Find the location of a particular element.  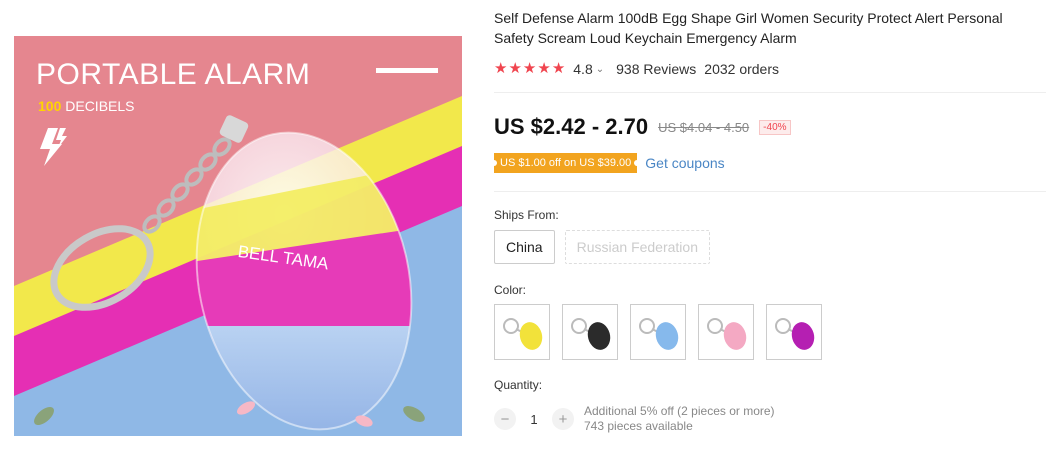

star-rating: ★ ★ ★ ★ ★ is located at coordinates (529, 69).